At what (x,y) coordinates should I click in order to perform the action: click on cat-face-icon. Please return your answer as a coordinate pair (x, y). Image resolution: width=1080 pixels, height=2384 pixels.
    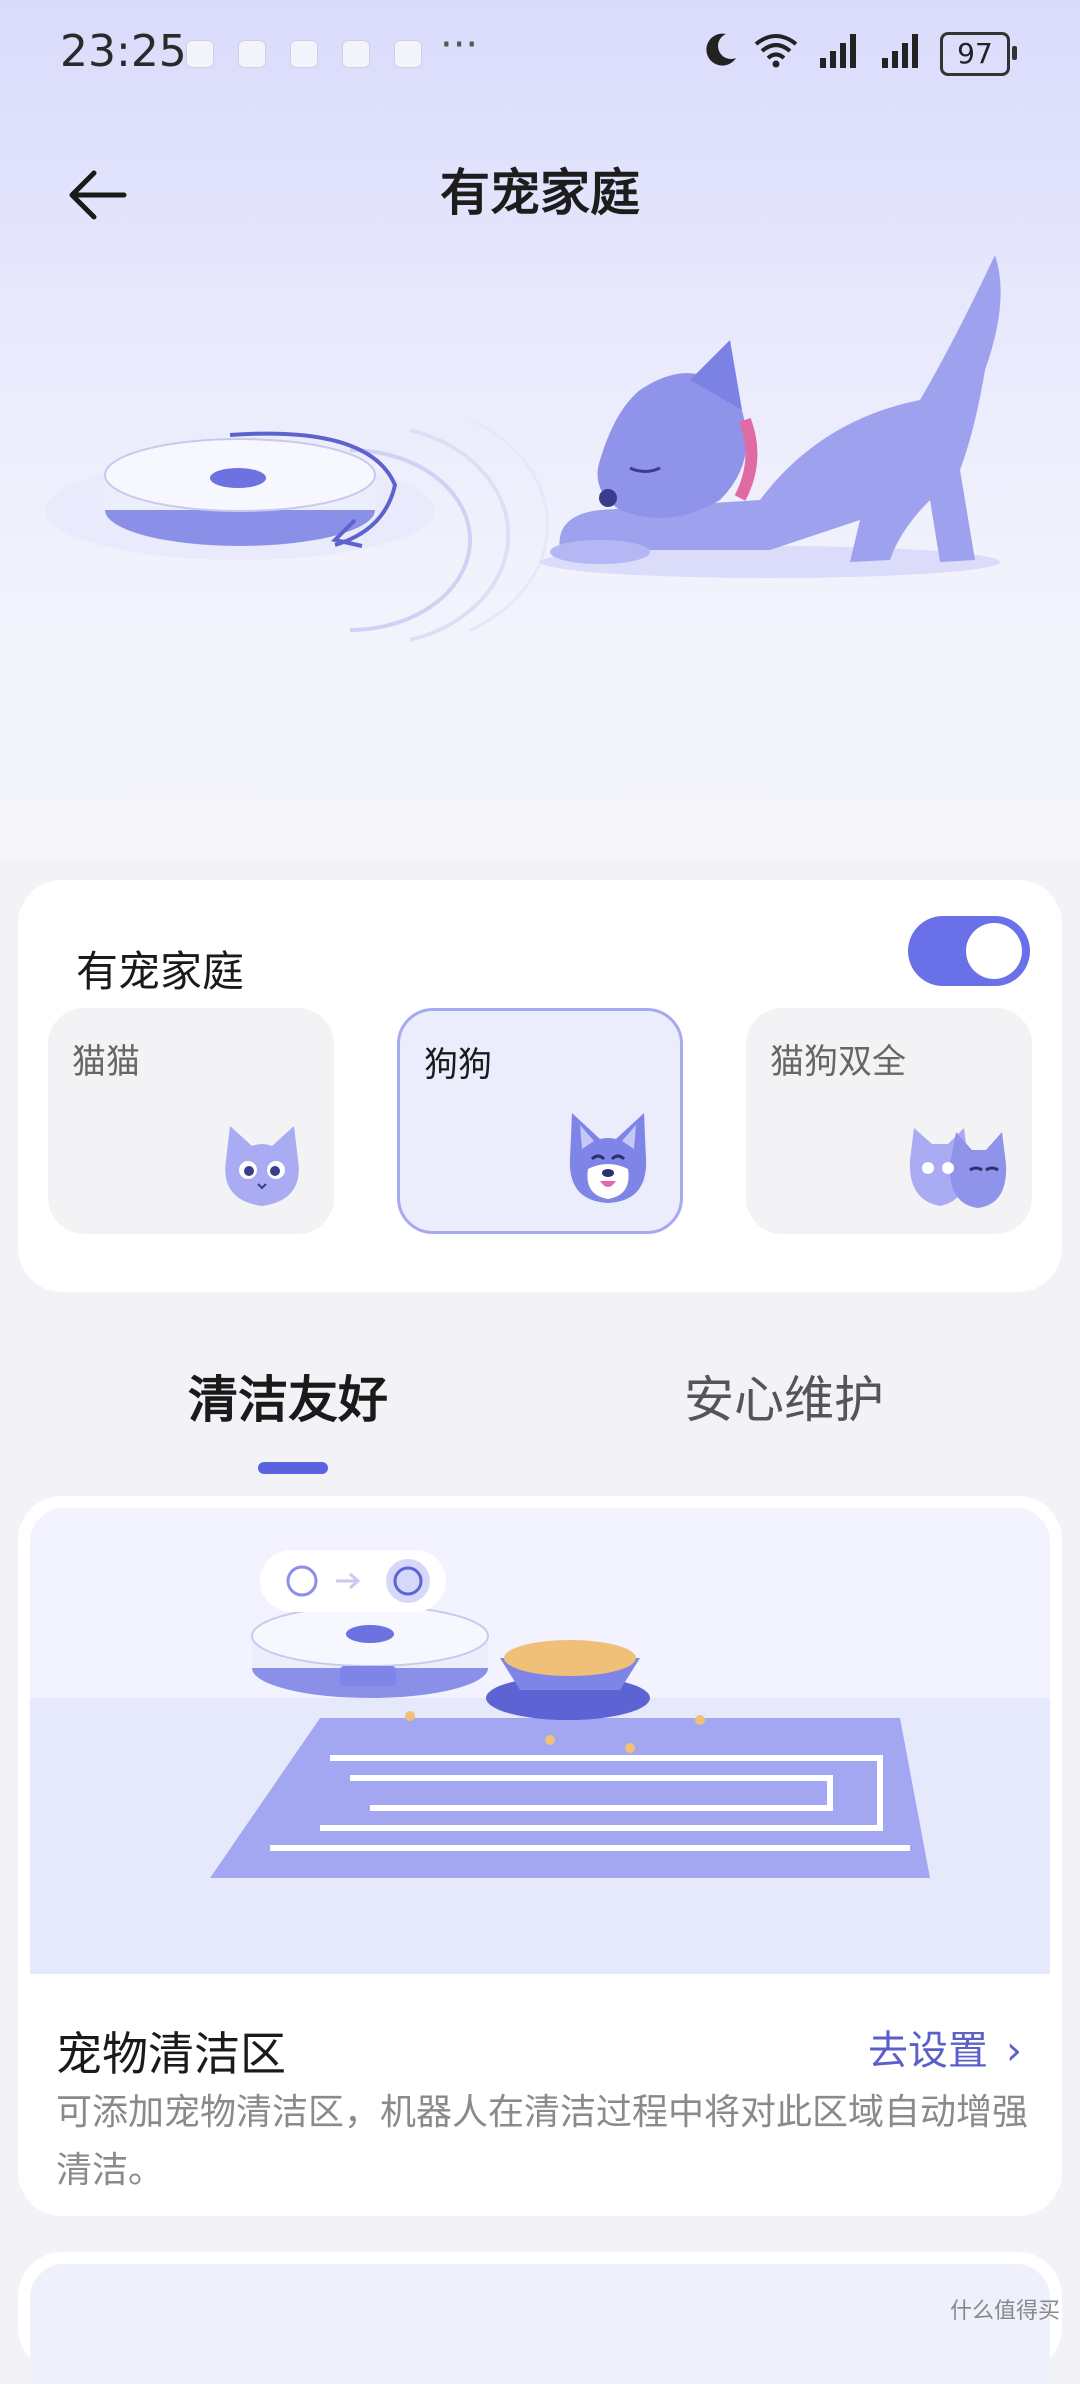
    Looking at the image, I should click on (262, 1166).